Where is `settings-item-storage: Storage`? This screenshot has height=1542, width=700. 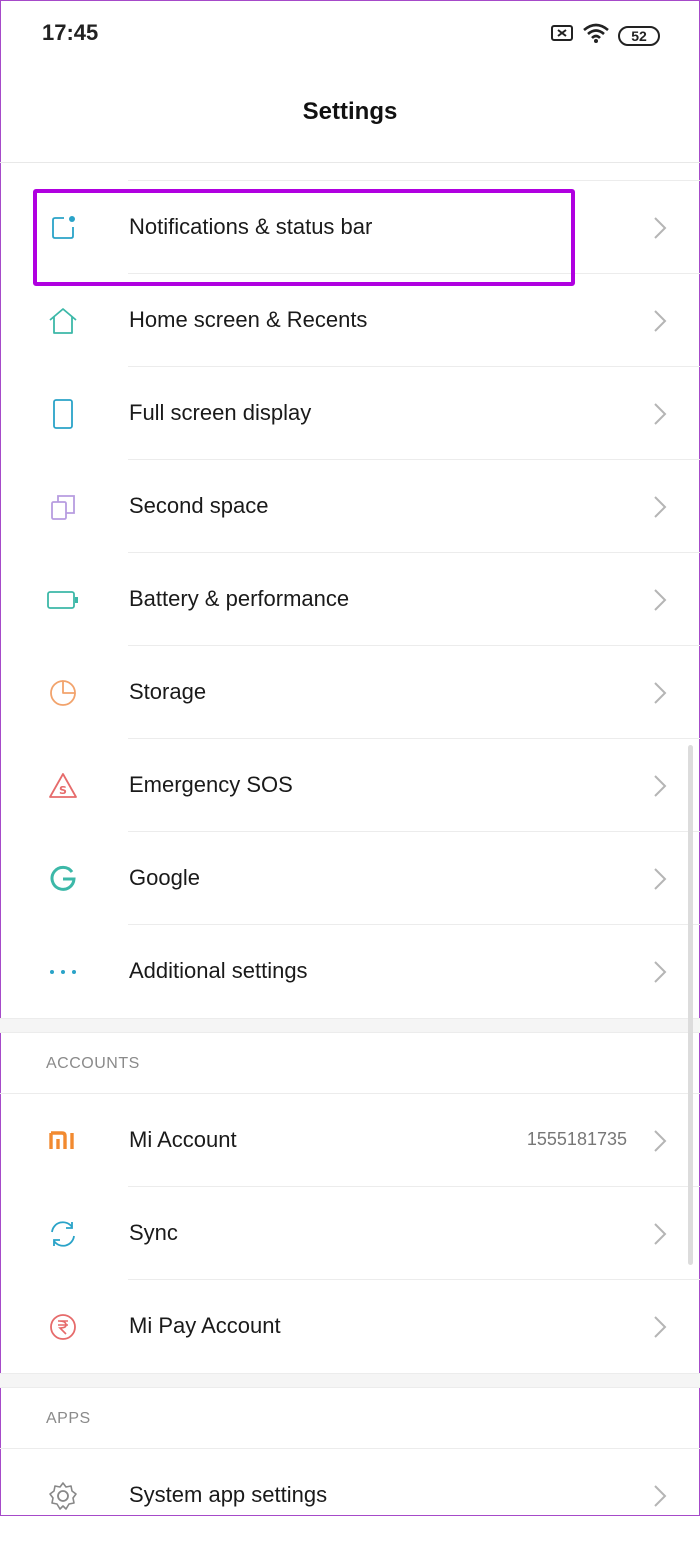 settings-item-storage: Storage is located at coordinates (350, 692).